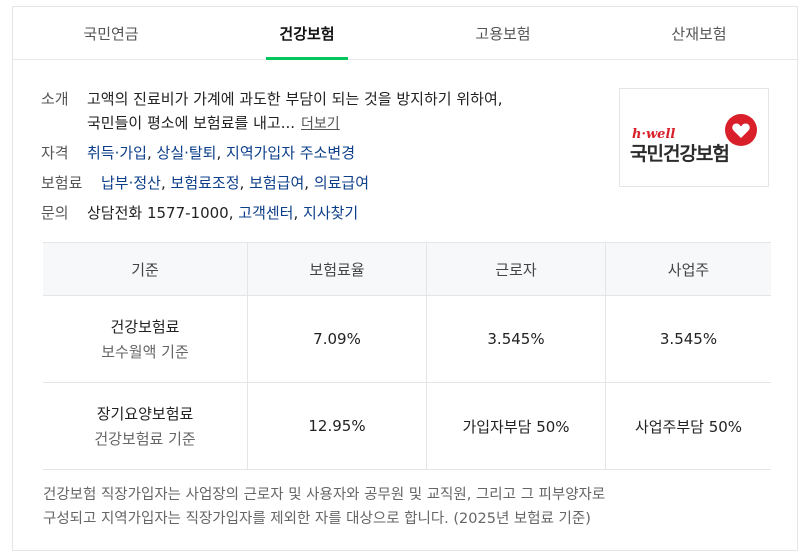  Describe the element at coordinates (145, 352) in the screenshot. I see `row-subtext: 보수월액 기준` at that location.